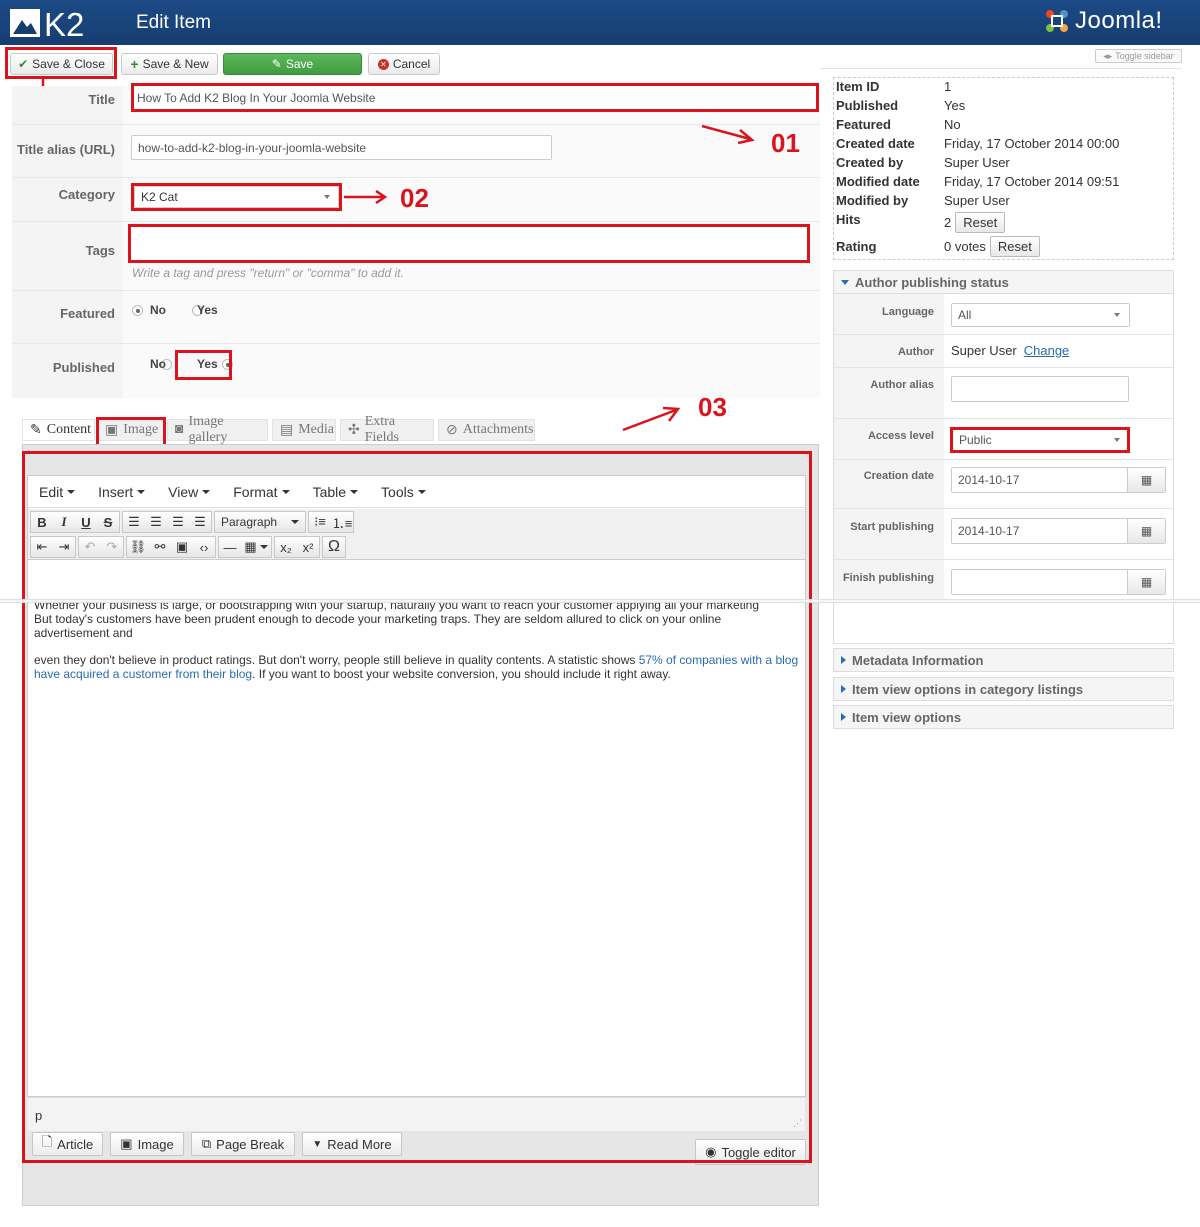 This screenshot has height=1227, width=1200. What do you see at coordinates (217, 429) in the screenshot?
I see `tab-image-gallery: ◙ Image gallery` at bounding box center [217, 429].